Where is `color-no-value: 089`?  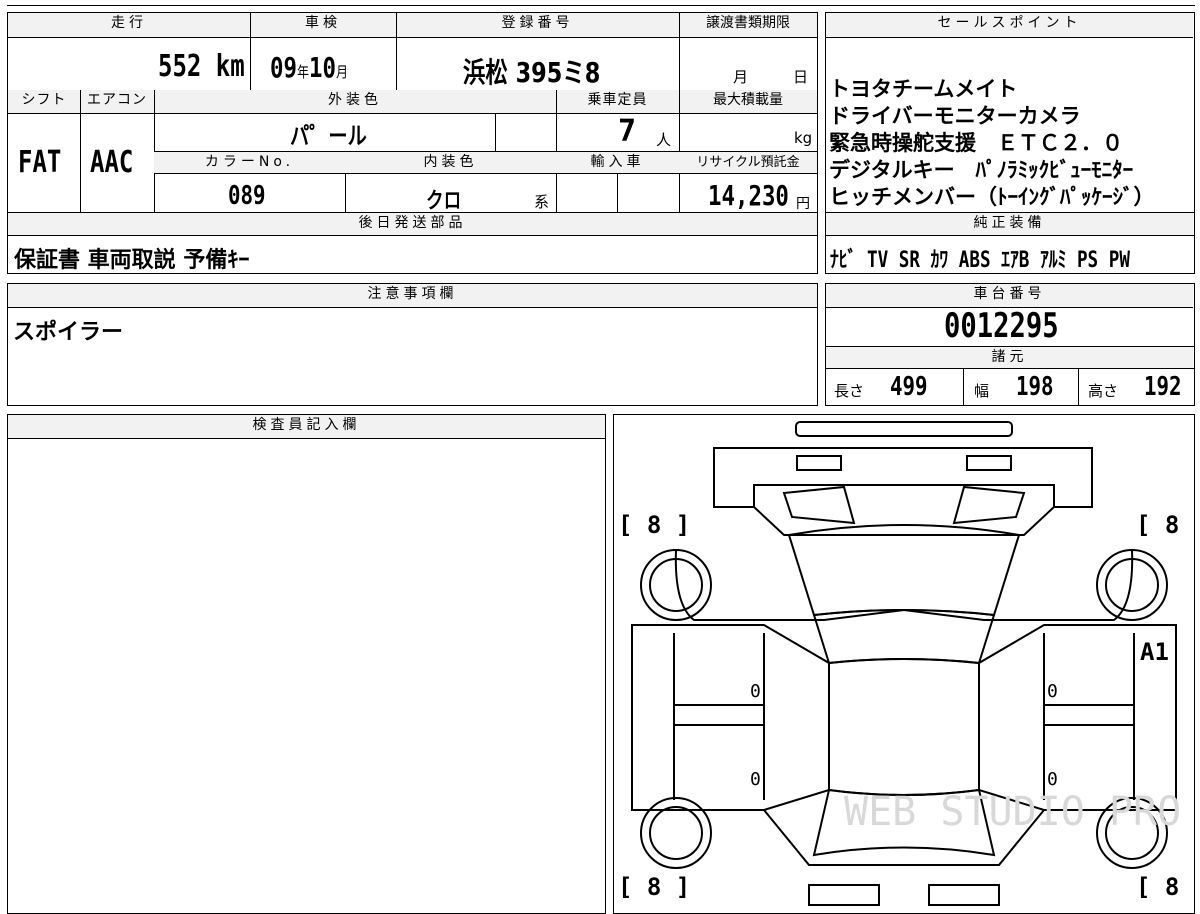 color-no-value: 089 is located at coordinates (247, 196).